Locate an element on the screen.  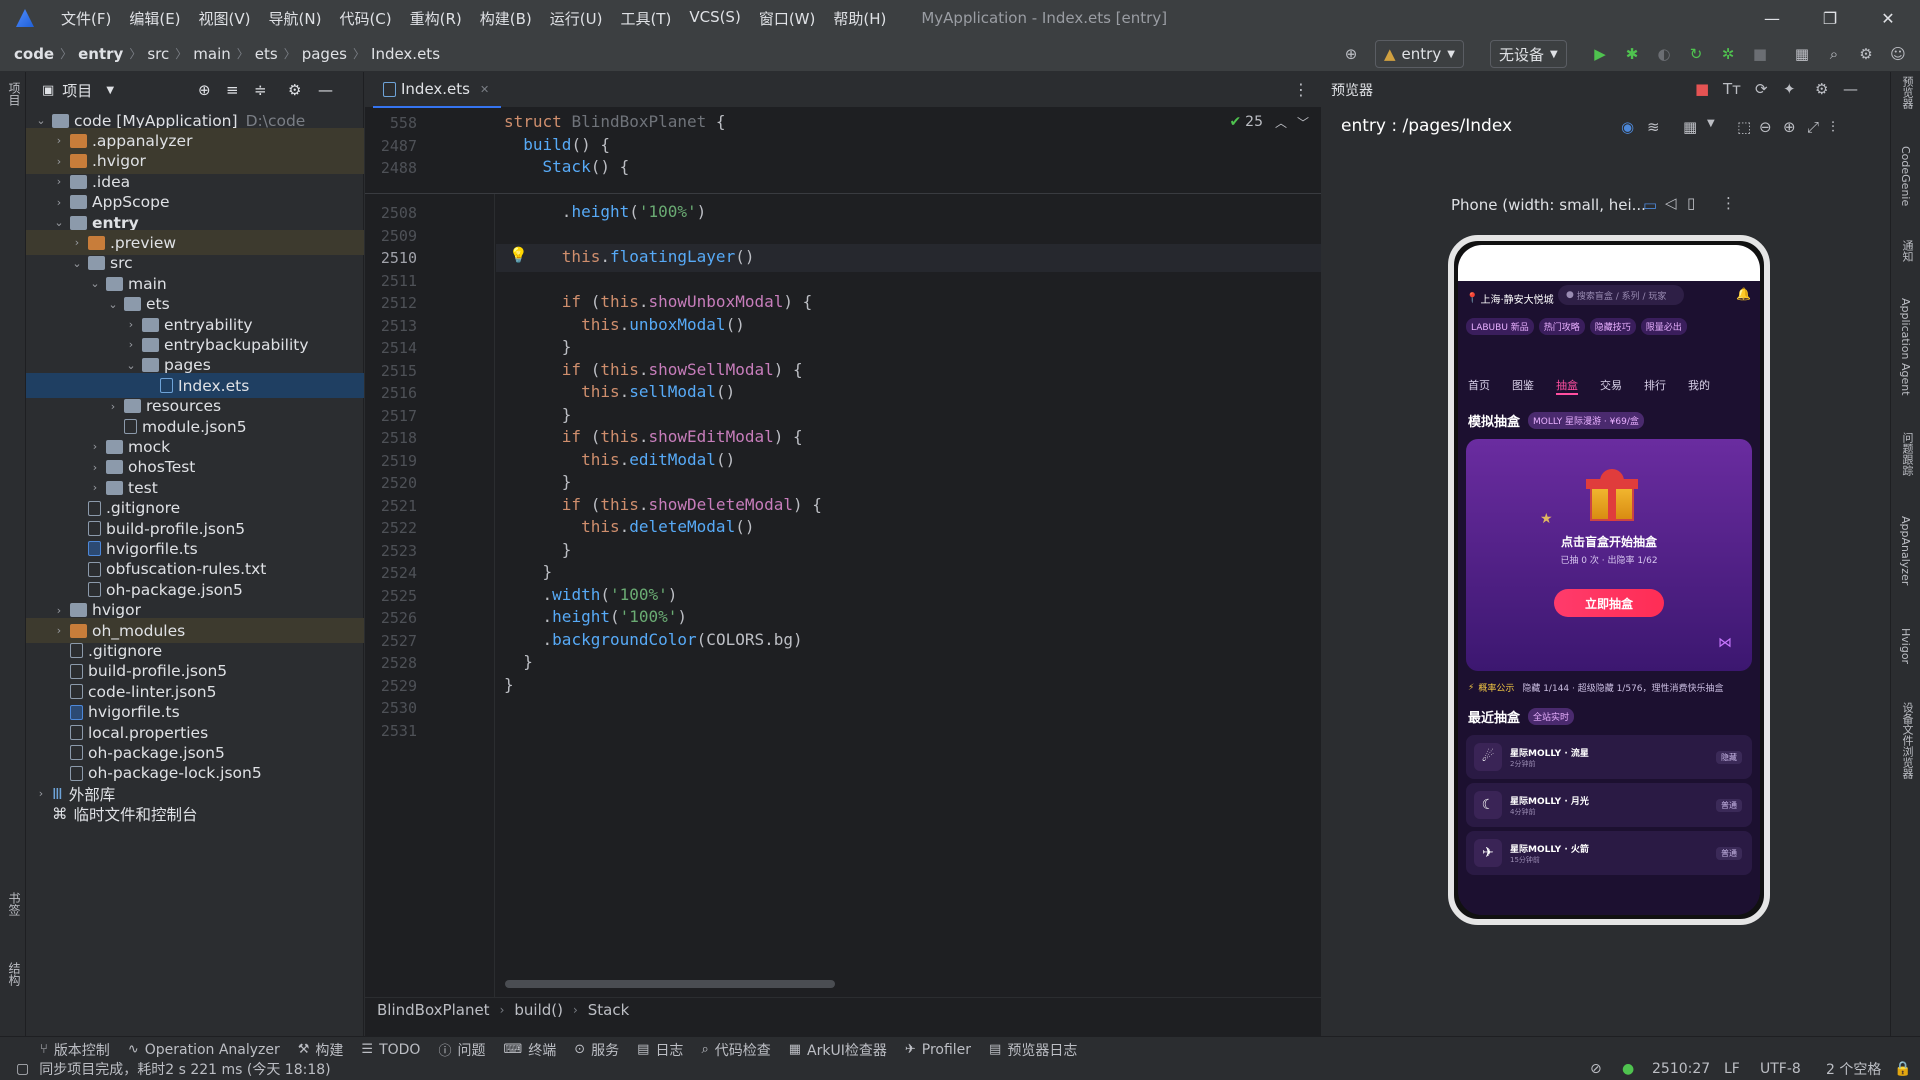
grid-icon: ▦ is located at coordinates (1690, 127).